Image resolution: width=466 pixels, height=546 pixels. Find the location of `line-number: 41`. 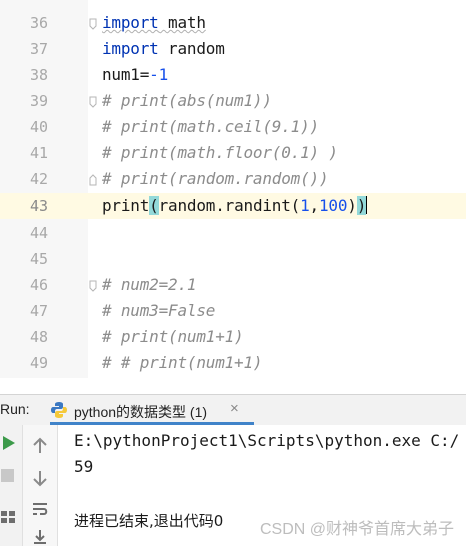

line-number: 41 is located at coordinates (38, 153).